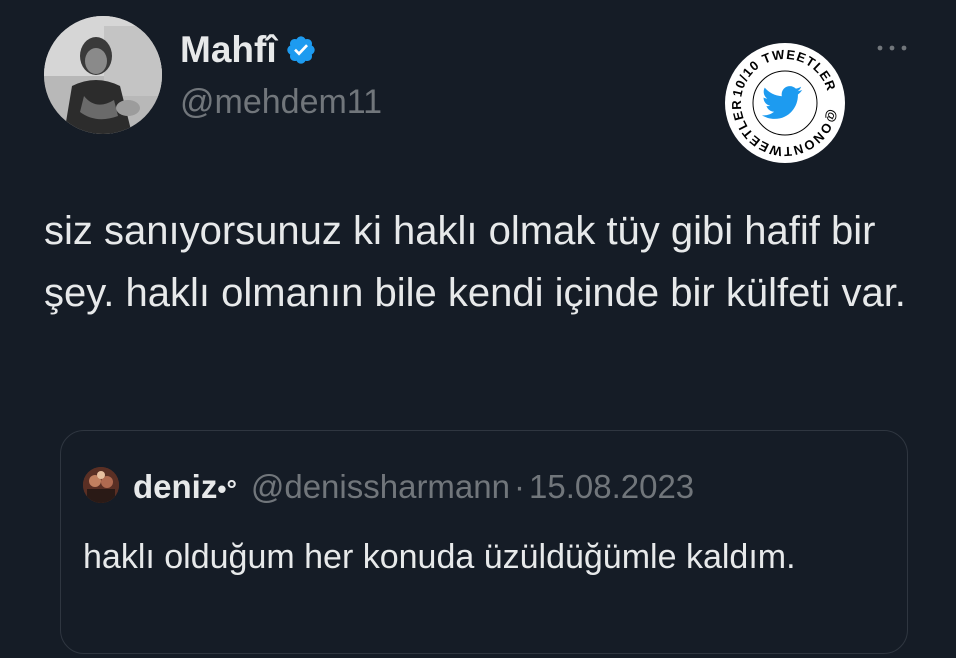  Describe the element at coordinates (892, 48) in the screenshot. I see `more-horizontal-icon` at that location.